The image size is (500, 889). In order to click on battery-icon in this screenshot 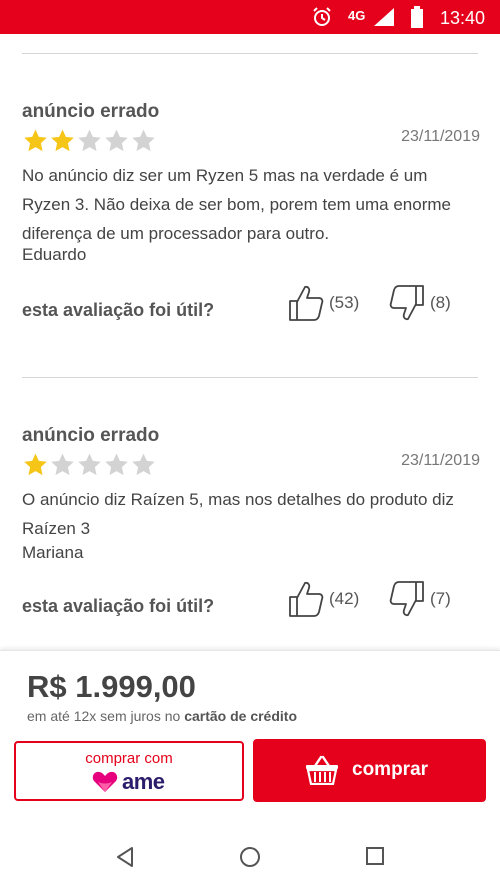, I will do `click(417, 19)`.